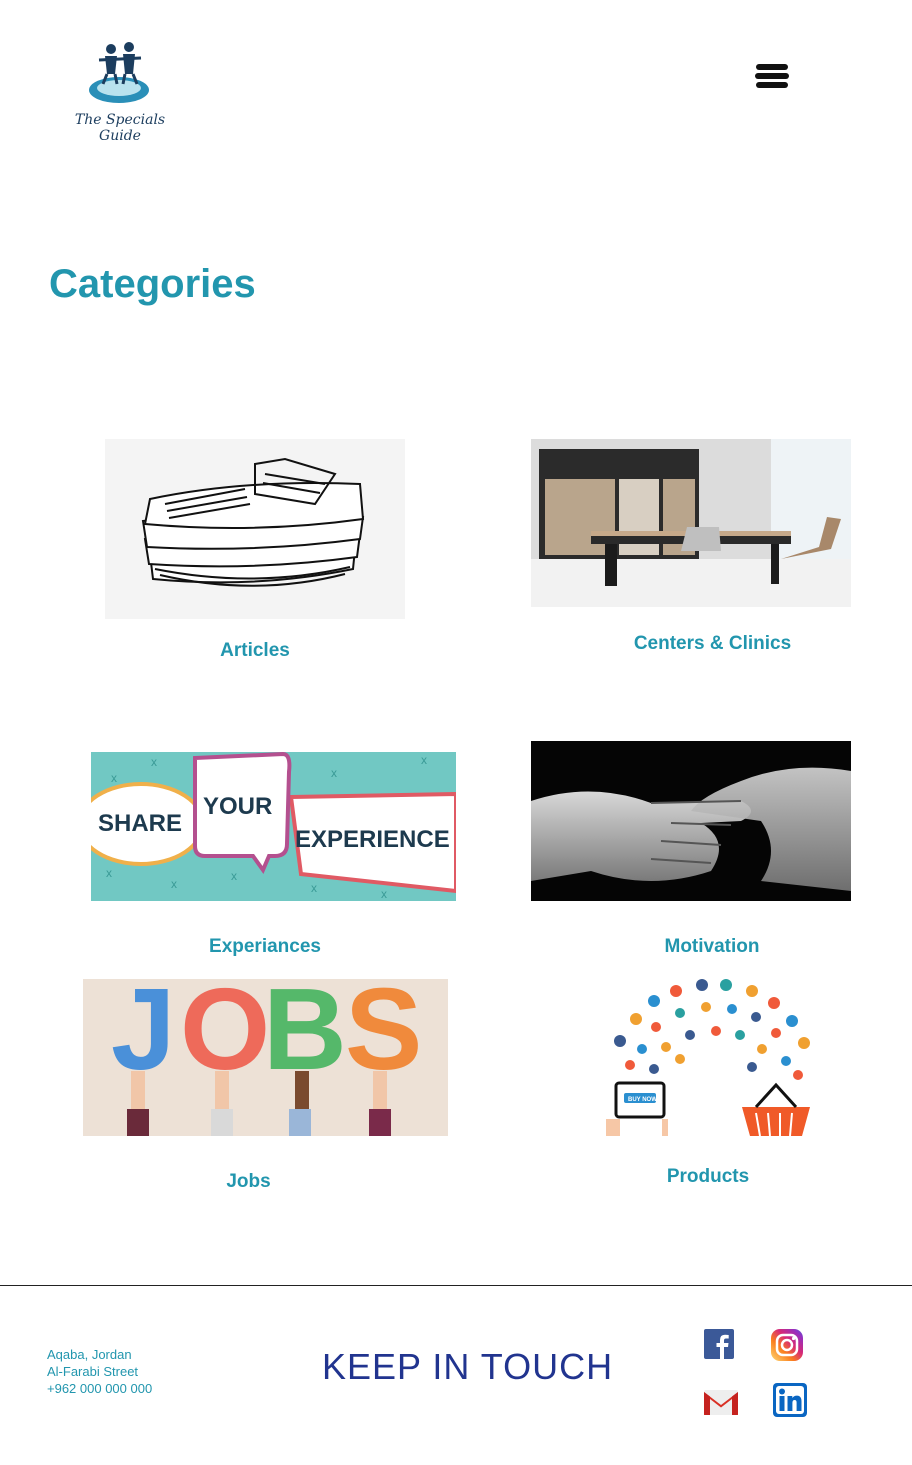 The height and width of the screenshot is (1465, 912). What do you see at coordinates (99, 1388) in the screenshot?
I see `address-phone: +962 000 000 000` at bounding box center [99, 1388].